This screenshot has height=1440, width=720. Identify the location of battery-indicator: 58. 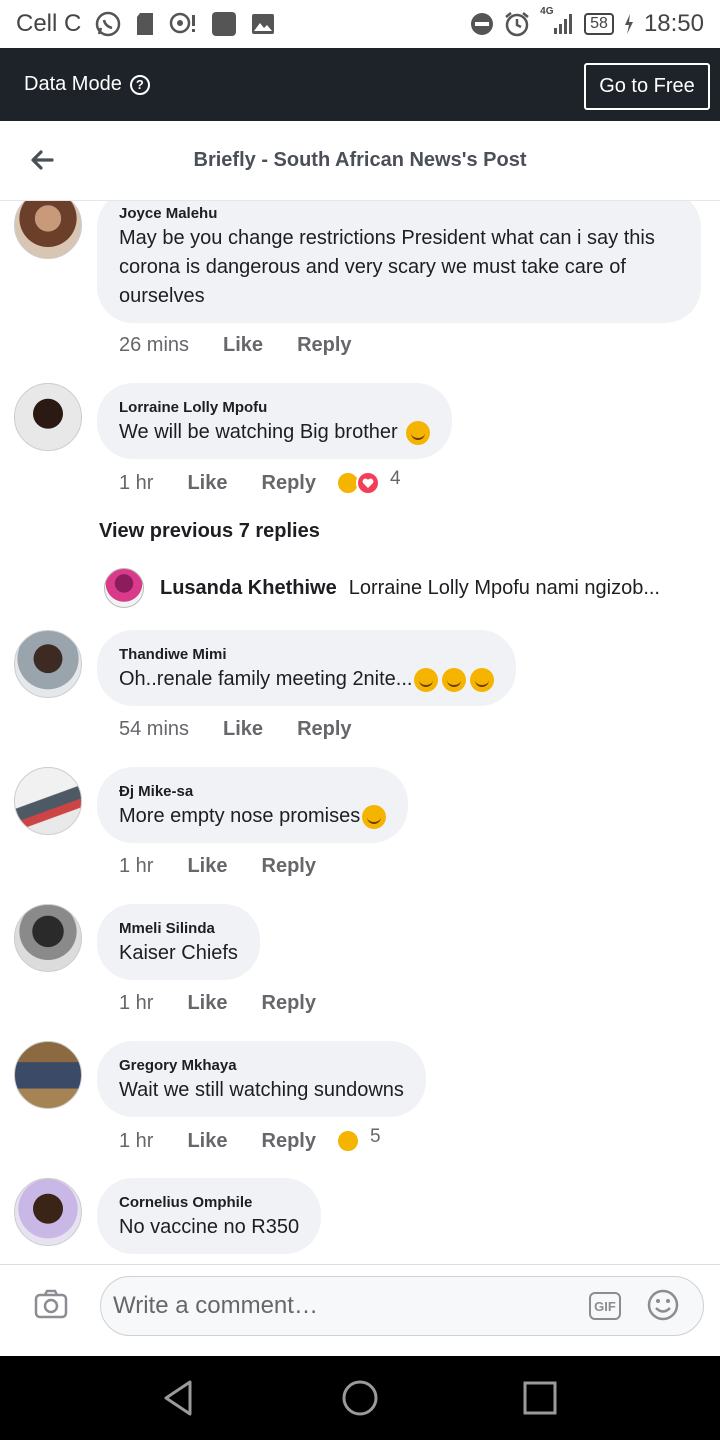
(599, 24).